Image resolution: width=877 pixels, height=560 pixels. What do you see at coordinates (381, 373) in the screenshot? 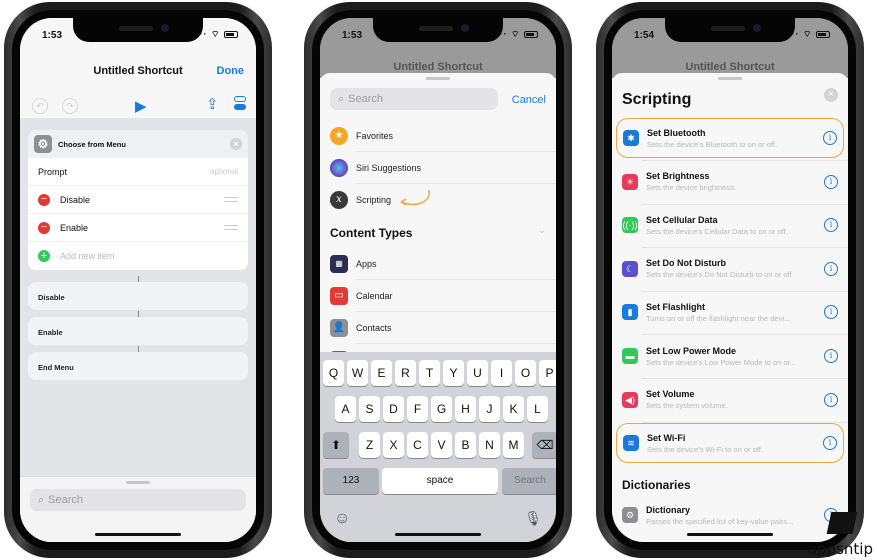
I see `key-e: E` at bounding box center [381, 373].